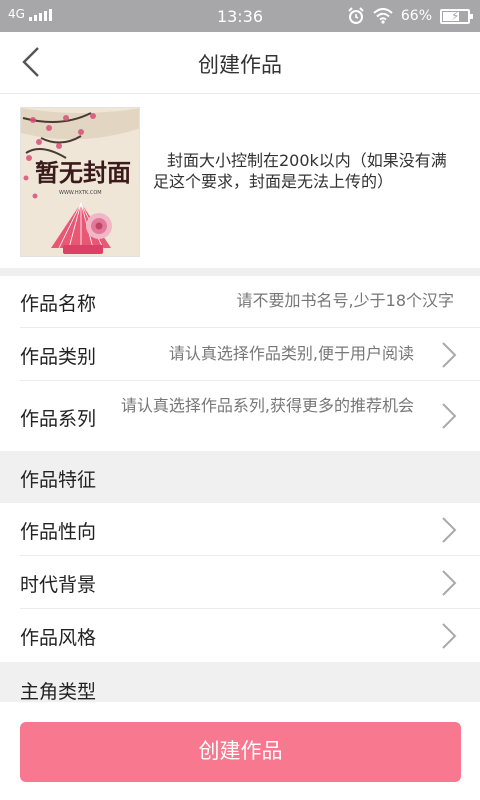  I want to click on work-name-row: 作品名称 请不要加书名号,少于18个汉字, so click(240, 302).